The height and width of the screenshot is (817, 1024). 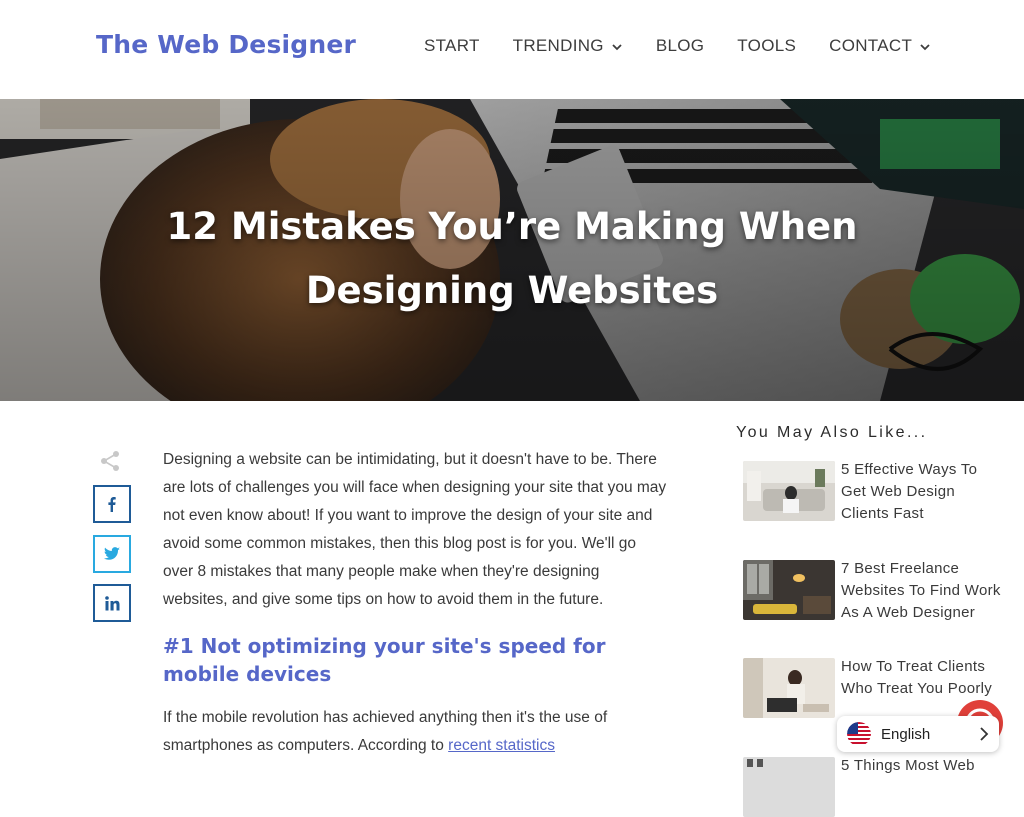 I want to click on site-logo: The Web Designer, so click(x=226, y=44).